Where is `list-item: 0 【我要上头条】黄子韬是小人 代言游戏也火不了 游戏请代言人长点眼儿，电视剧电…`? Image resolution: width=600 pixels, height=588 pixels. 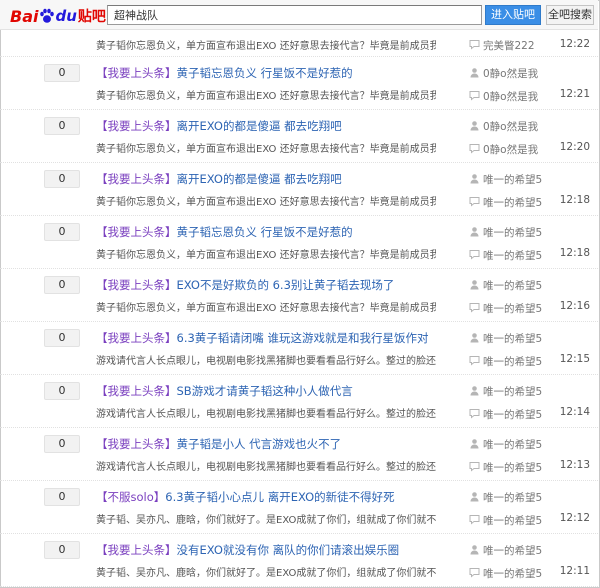
list-item: 0 【我要上头条】黄子韬是小人 代言游戏也火不了 游戏请代言人长点眼儿，电视剧电… is located at coordinates (299, 454).